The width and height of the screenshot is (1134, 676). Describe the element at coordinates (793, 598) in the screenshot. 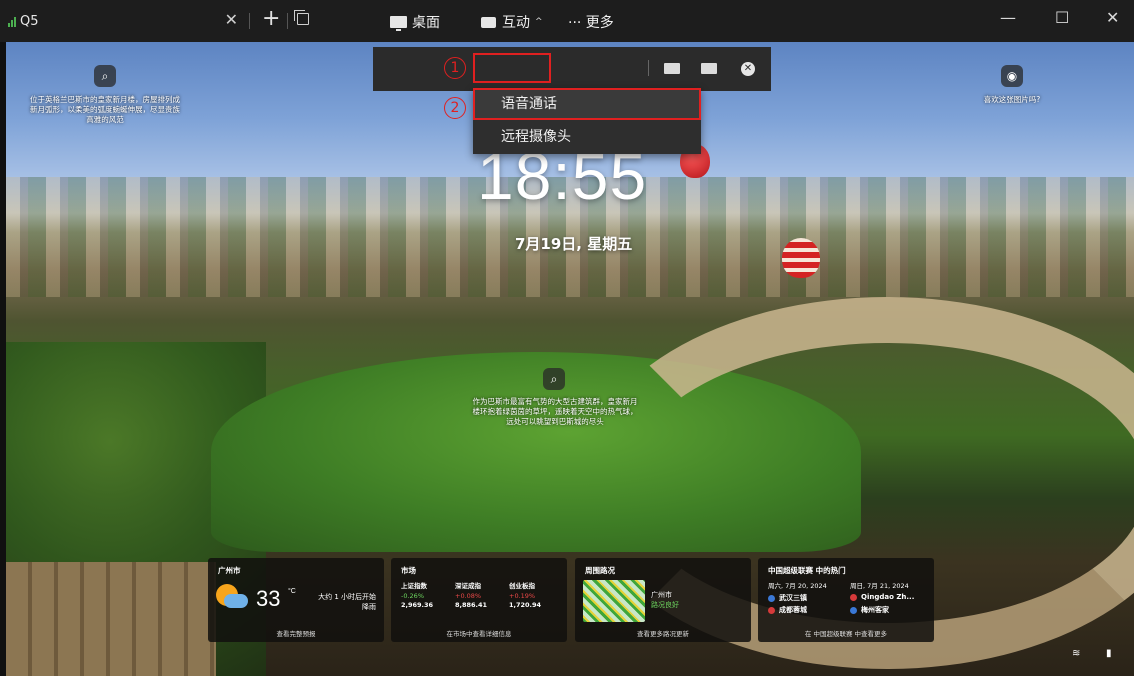

I see `team1-label: 武汉三镇` at that location.